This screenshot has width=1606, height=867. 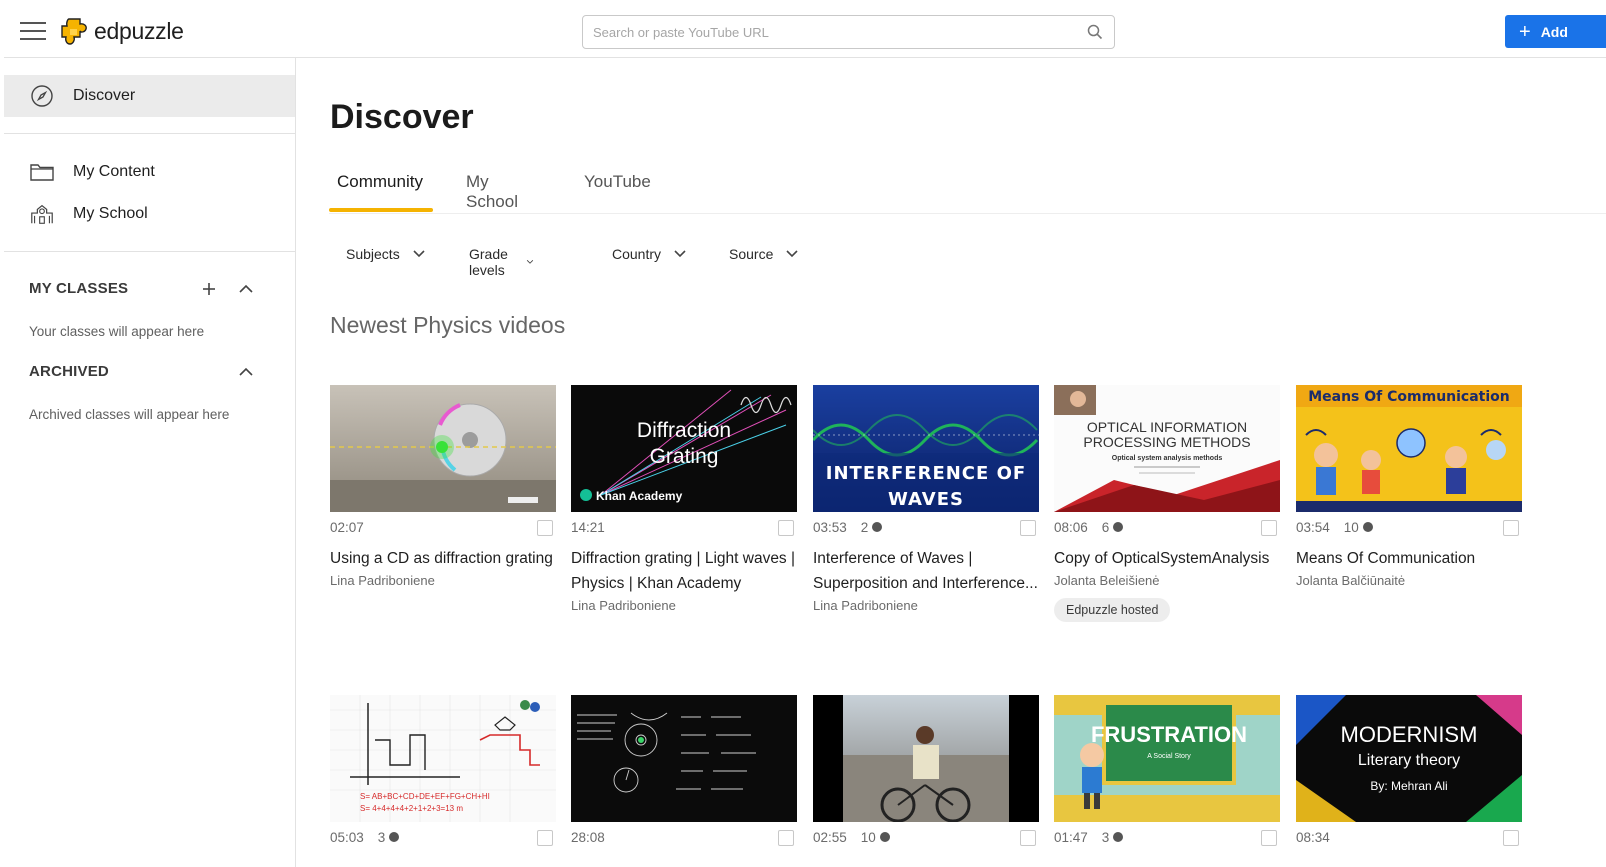 What do you see at coordinates (588, 837) in the screenshot?
I see `video-duration: 28:08` at bounding box center [588, 837].